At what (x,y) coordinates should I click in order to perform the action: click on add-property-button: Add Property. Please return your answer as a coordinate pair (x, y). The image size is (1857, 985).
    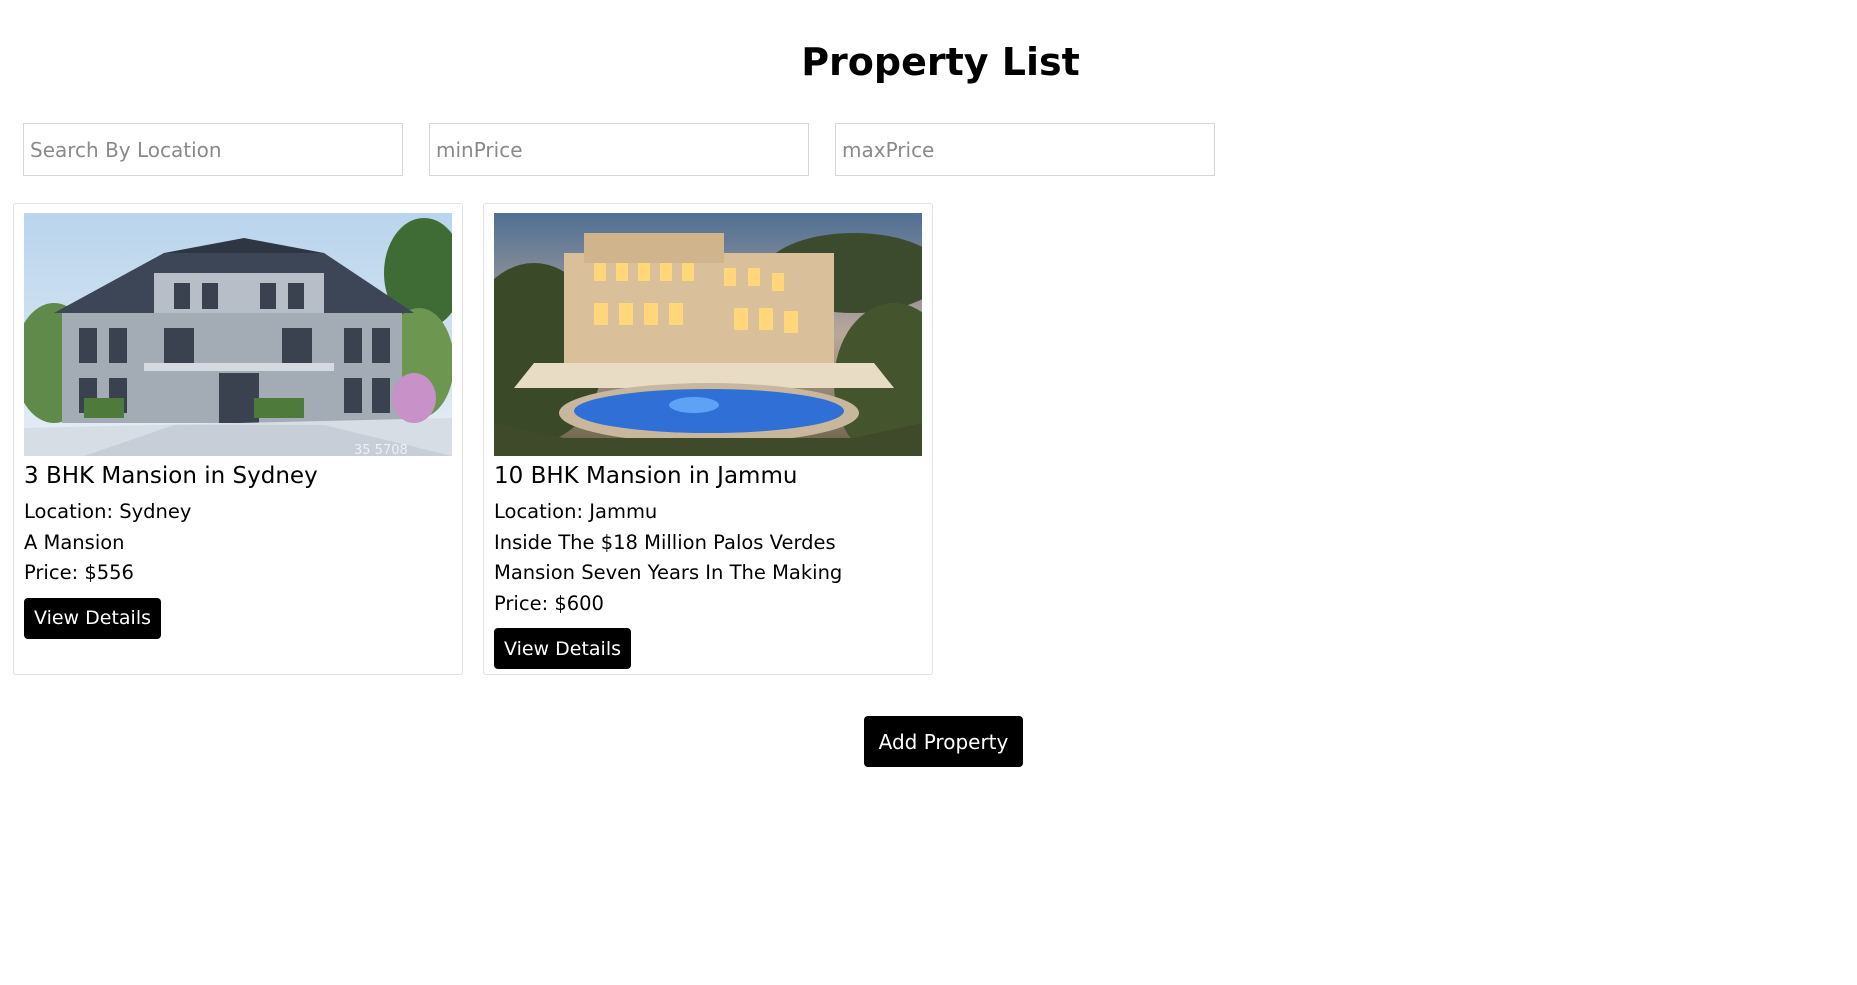
    Looking at the image, I should click on (943, 741).